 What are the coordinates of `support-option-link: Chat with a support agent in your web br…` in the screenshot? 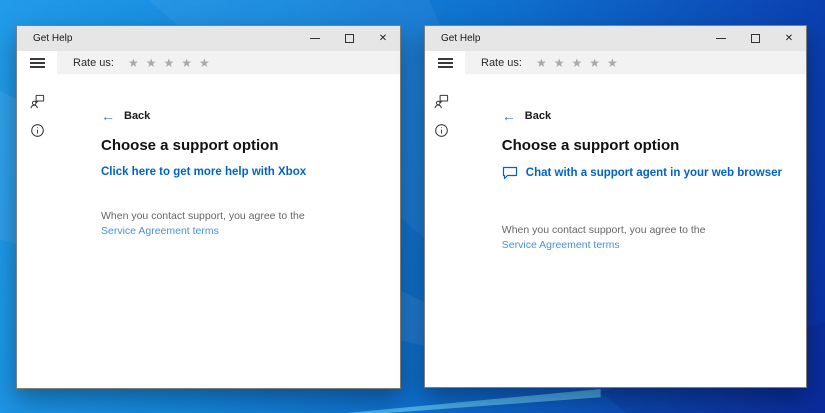 It's located at (642, 173).